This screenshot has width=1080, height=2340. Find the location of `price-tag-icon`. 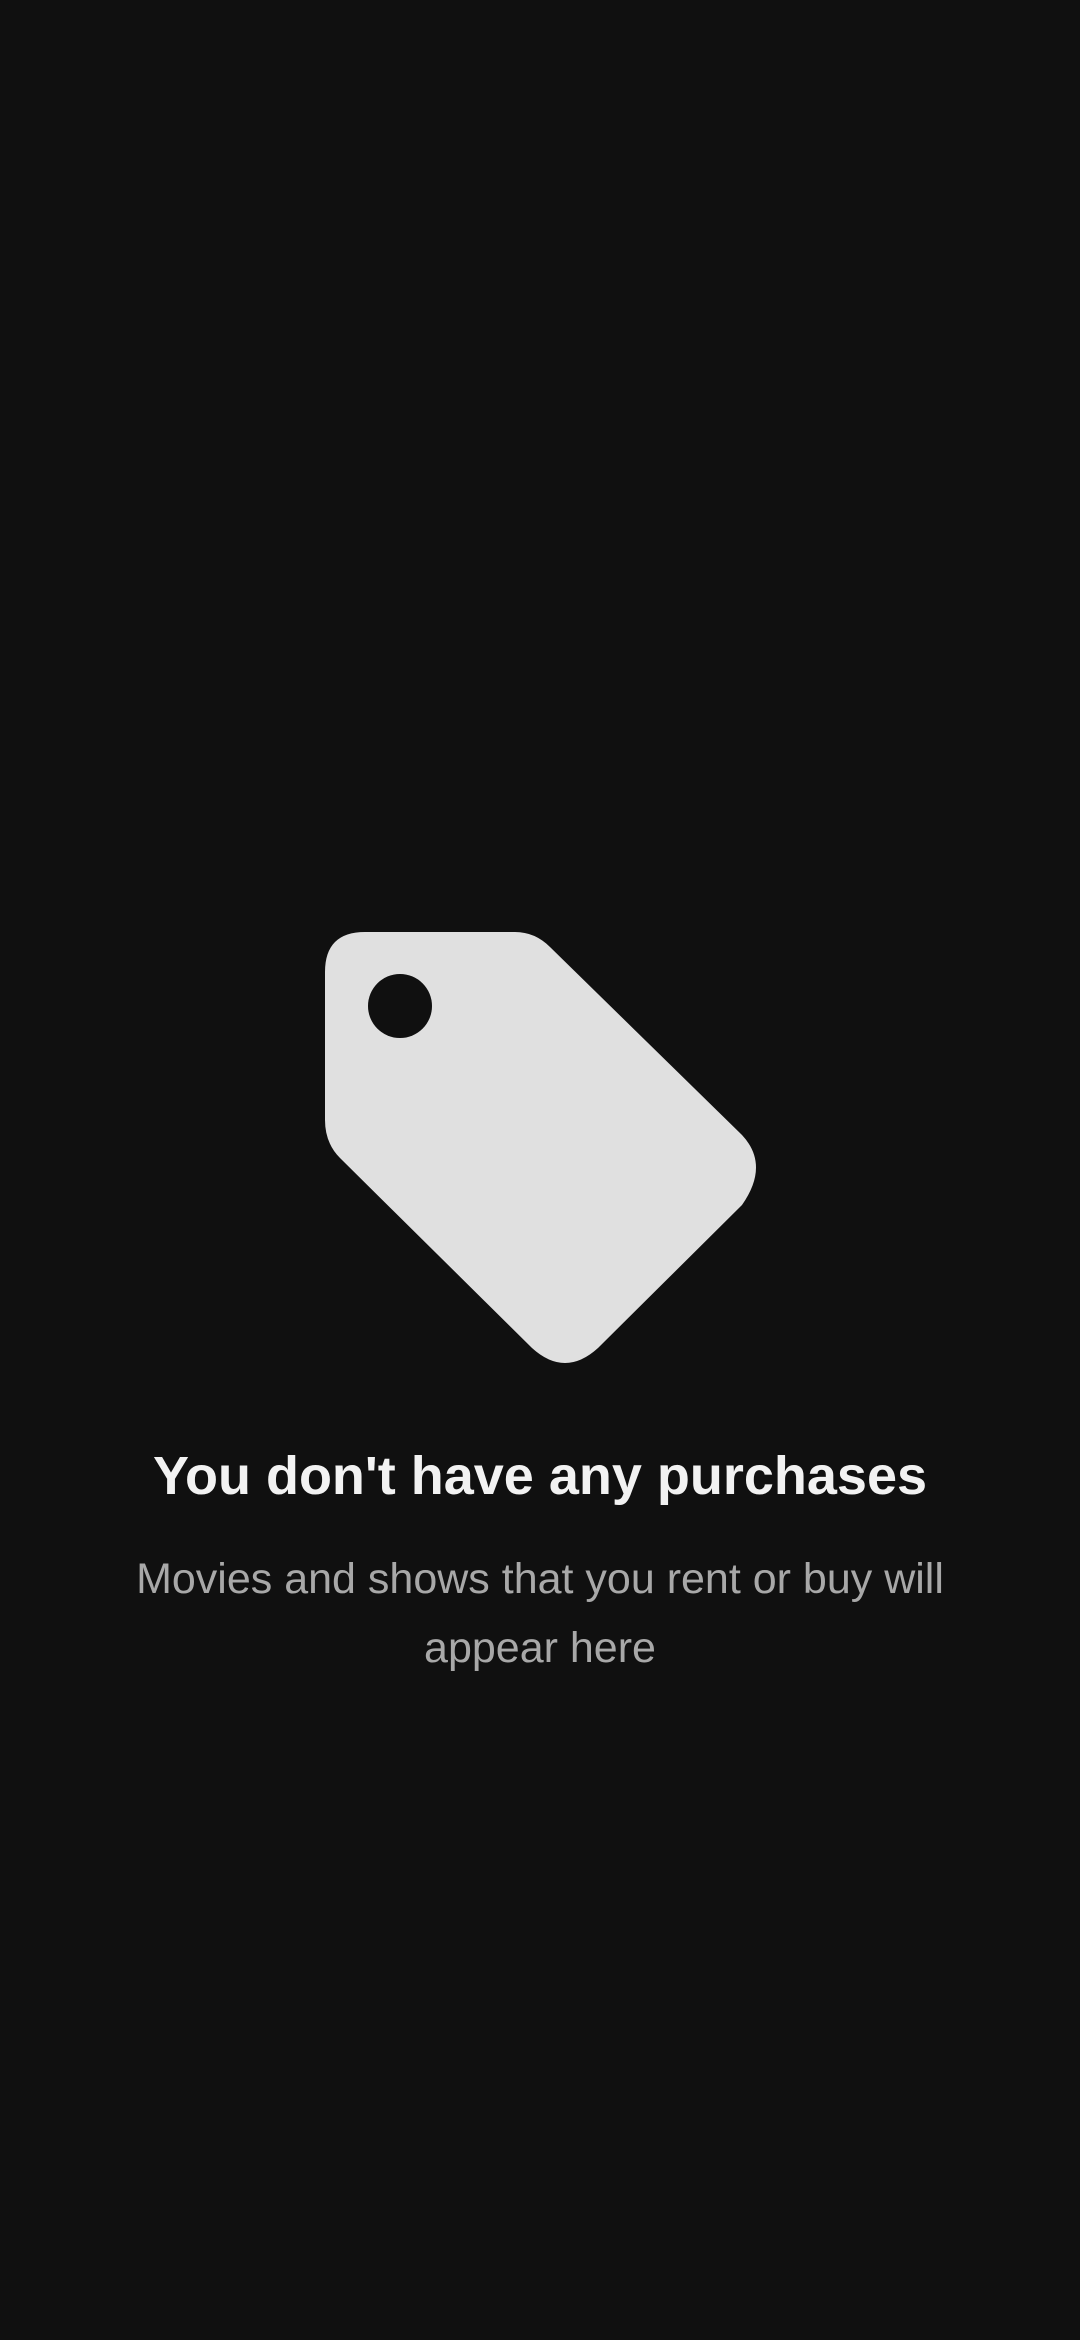

price-tag-icon is located at coordinates (540, 1147).